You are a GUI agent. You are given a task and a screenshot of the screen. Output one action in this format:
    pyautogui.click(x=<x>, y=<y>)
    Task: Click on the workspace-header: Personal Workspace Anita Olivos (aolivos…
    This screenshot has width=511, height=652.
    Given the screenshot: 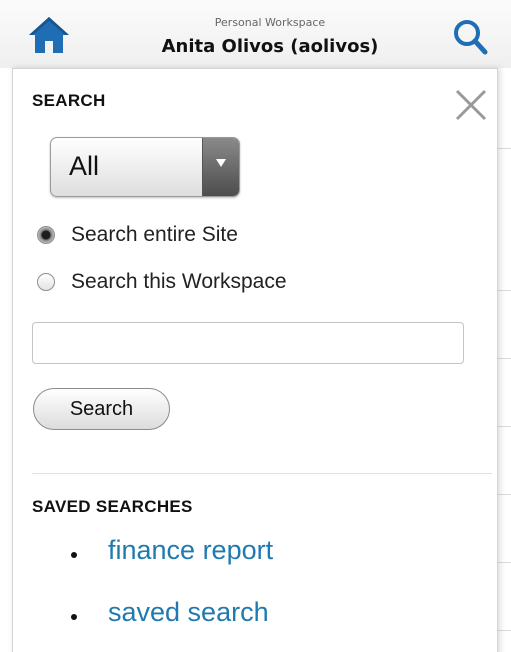 What is the action you would take?
    pyautogui.click(x=255, y=34)
    